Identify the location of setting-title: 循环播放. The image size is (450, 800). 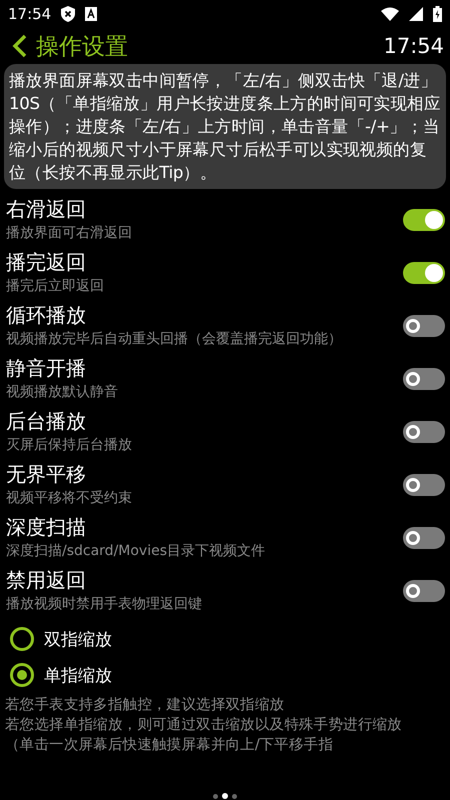
(46, 315).